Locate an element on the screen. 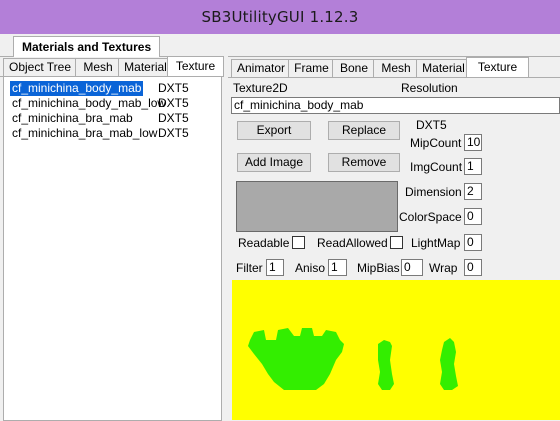 This screenshot has width=560, height=421. splitter is located at coordinates (226, 238).